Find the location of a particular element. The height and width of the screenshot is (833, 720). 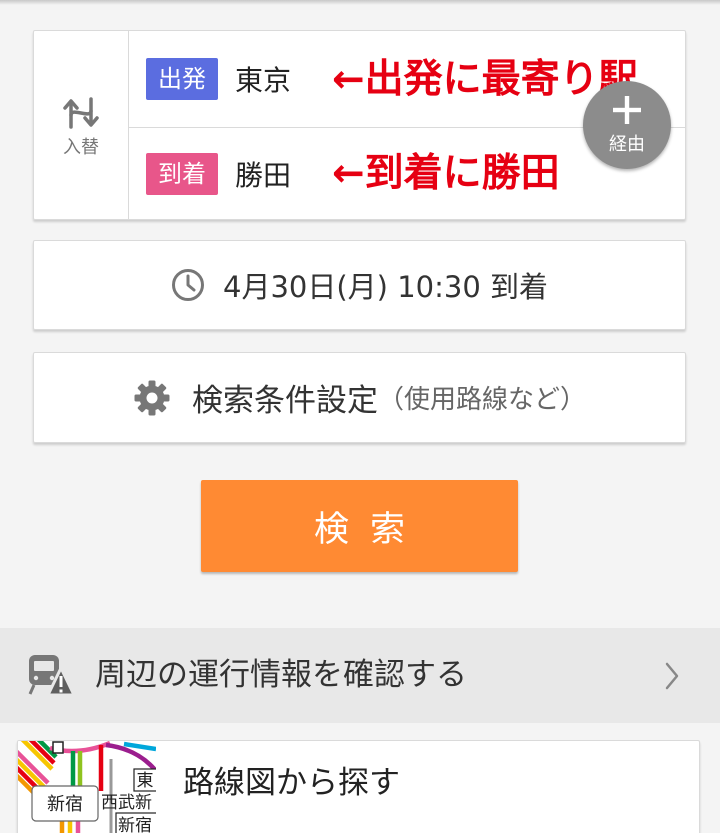

header-shadow is located at coordinates (360, 2).